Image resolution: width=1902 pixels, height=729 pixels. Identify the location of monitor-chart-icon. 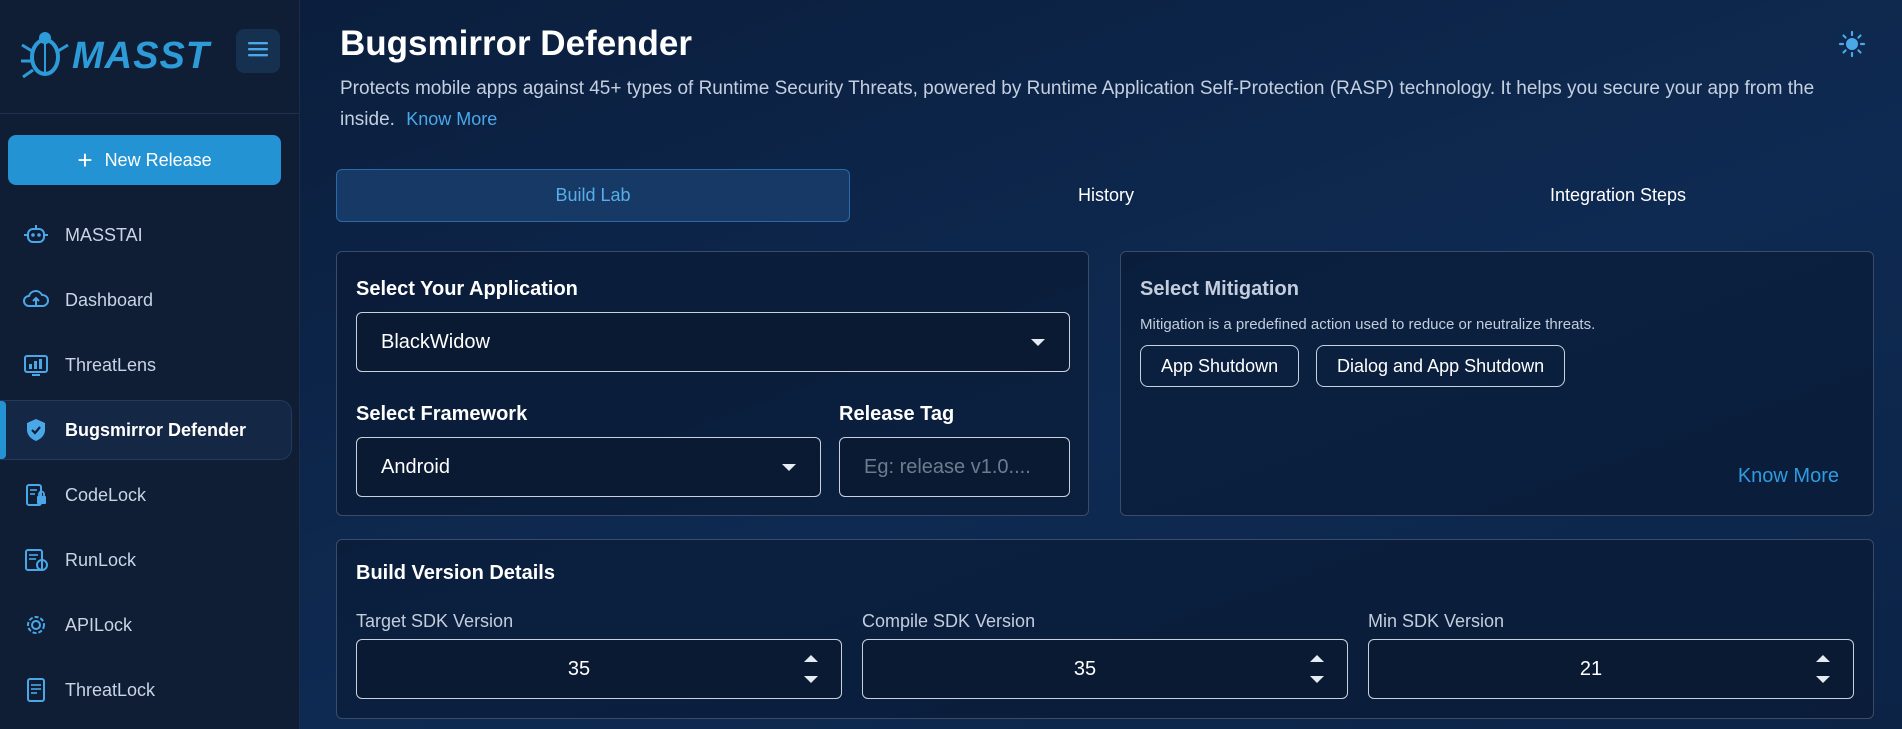
(36, 365).